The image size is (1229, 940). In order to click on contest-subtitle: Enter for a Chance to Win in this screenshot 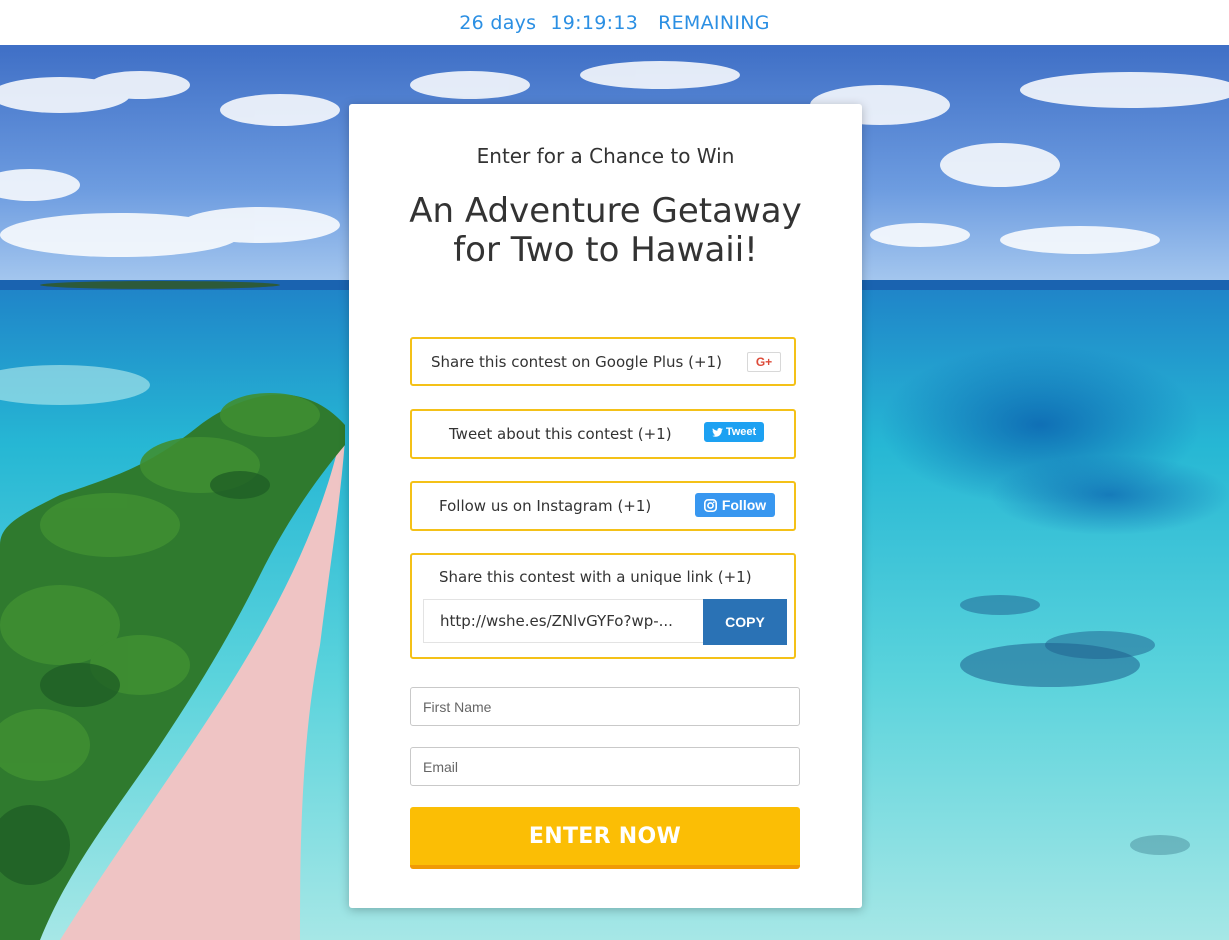, I will do `click(605, 156)`.